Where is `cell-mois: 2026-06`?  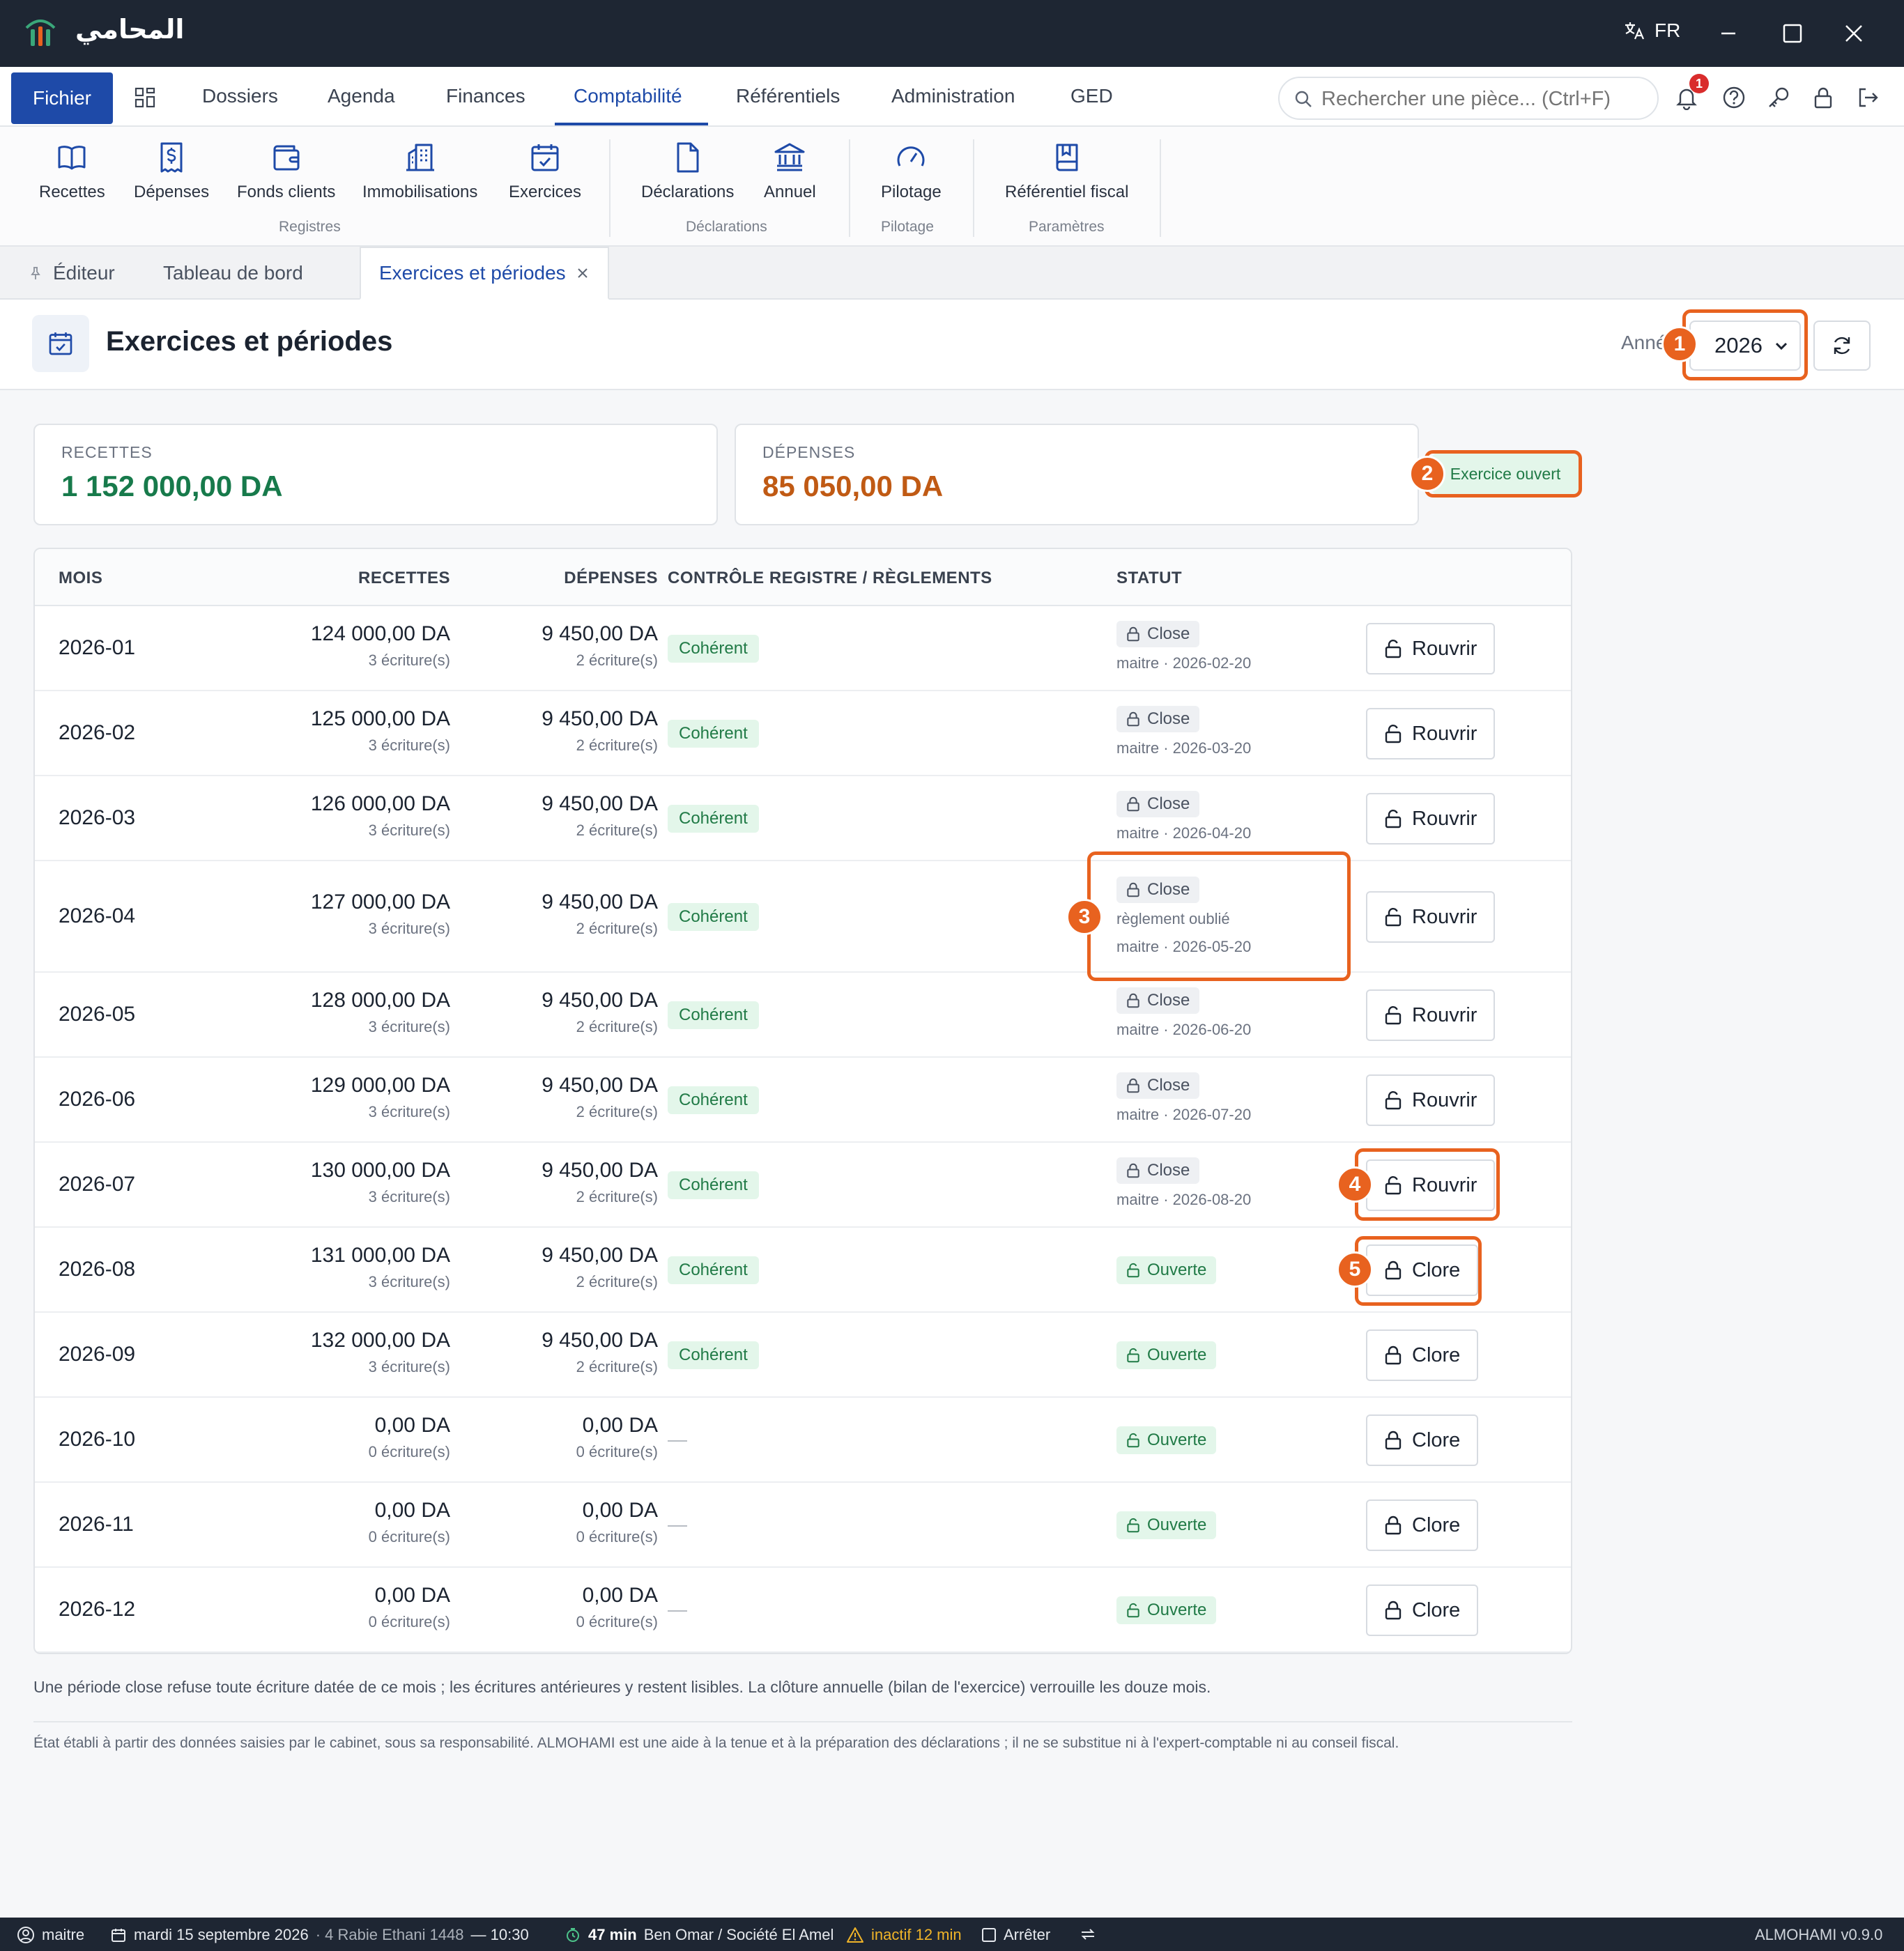
cell-mois: 2026-06 is located at coordinates (97, 1099).